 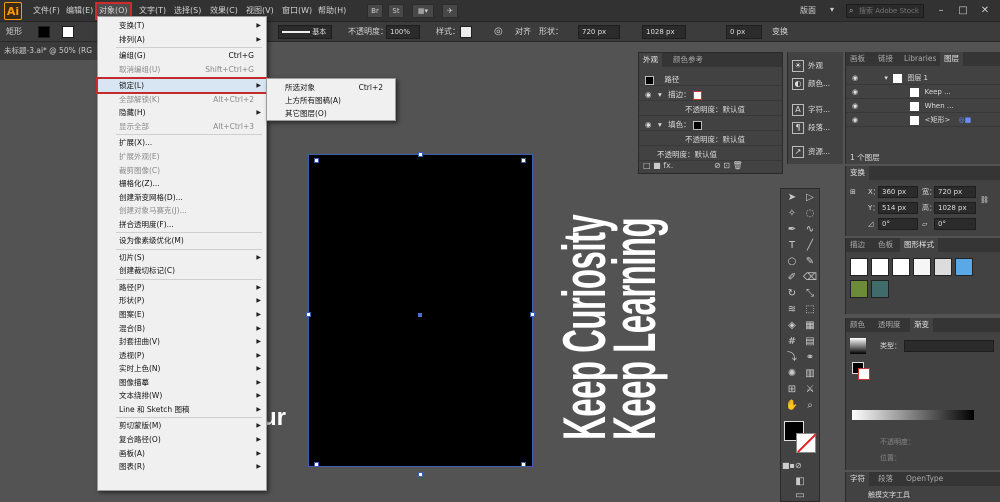 I want to click on appearance-stroke-row: ◉ ▾ 描边：, so click(x=710, y=94).